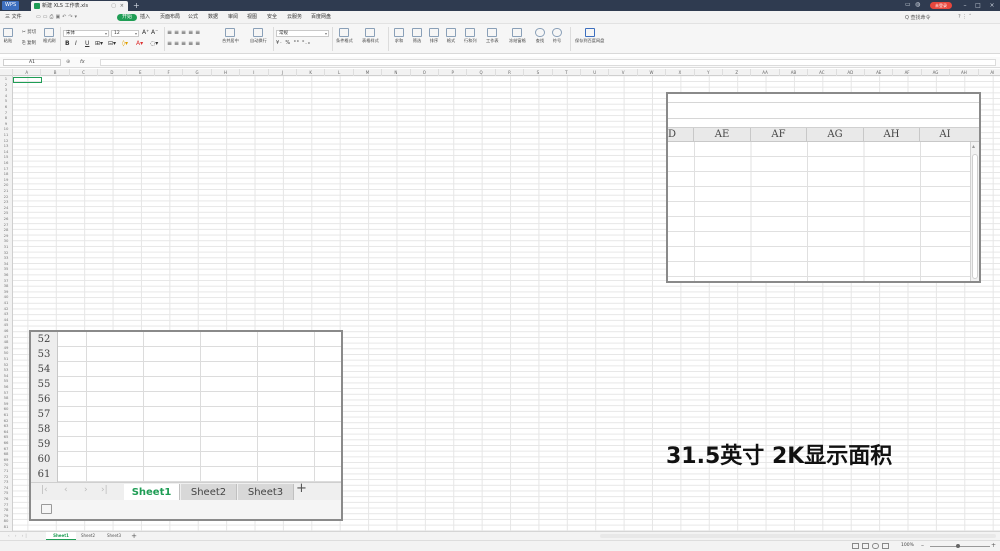 This screenshot has height=551, width=1000. What do you see at coordinates (936, 72) in the screenshot?
I see `column-header: AG` at bounding box center [936, 72].